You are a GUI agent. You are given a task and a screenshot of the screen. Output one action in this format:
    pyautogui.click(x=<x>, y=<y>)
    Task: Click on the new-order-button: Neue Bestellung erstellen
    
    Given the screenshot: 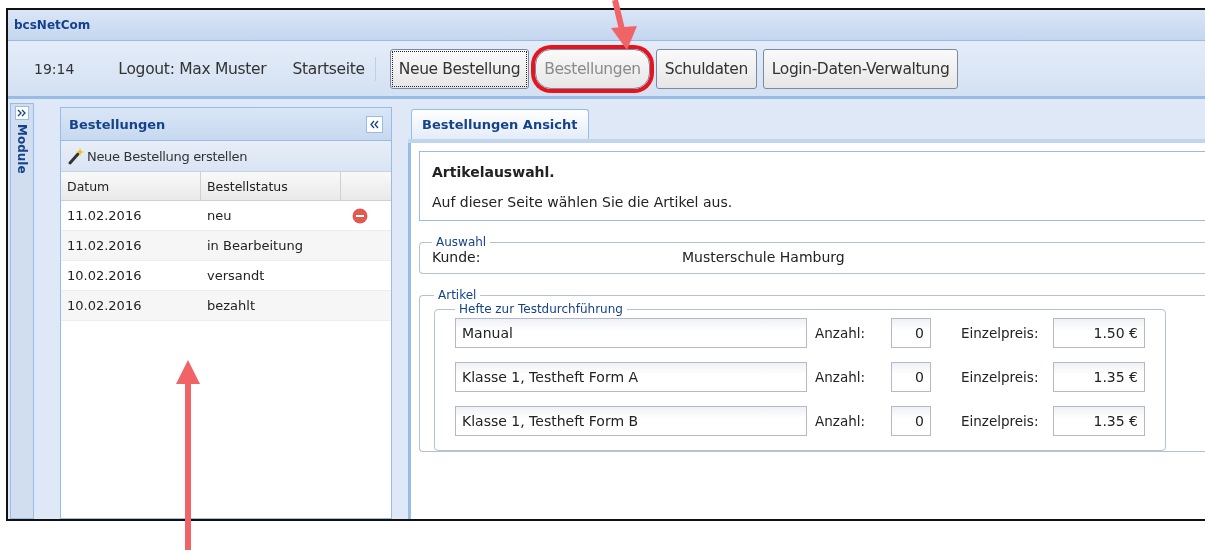 What is the action you would take?
    pyautogui.click(x=157, y=156)
    